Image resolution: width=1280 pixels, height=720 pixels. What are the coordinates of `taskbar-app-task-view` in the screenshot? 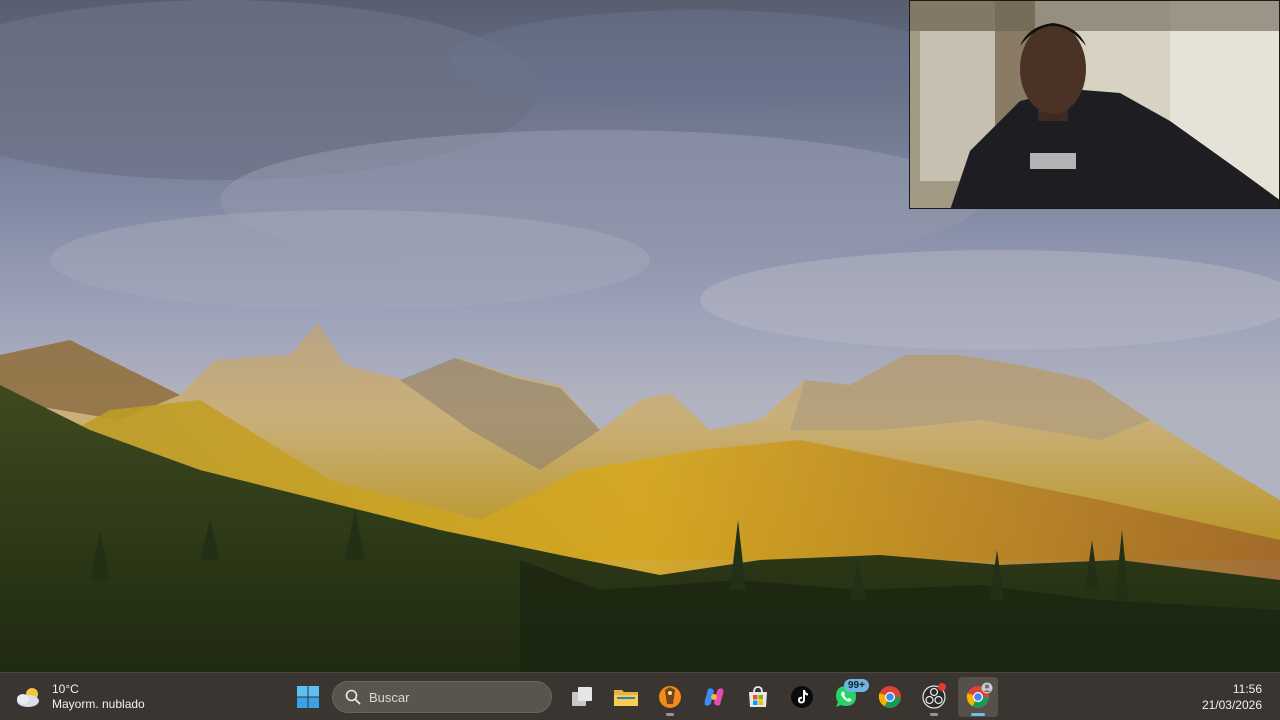 It's located at (582, 697).